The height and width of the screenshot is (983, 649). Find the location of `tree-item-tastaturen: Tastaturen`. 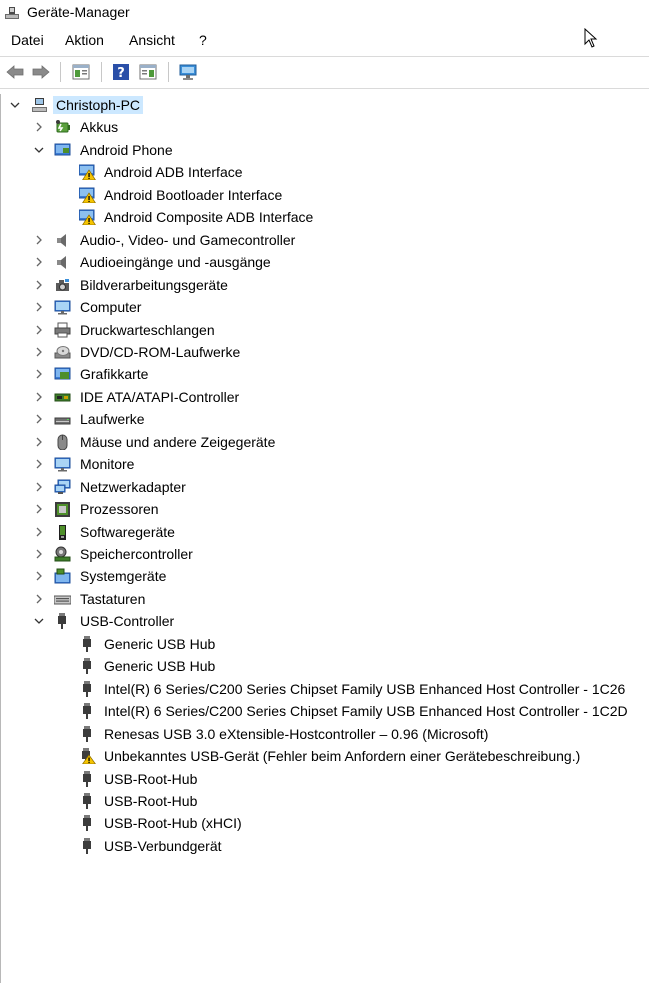

tree-item-tastaturen: Tastaturen is located at coordinates (325, 599).